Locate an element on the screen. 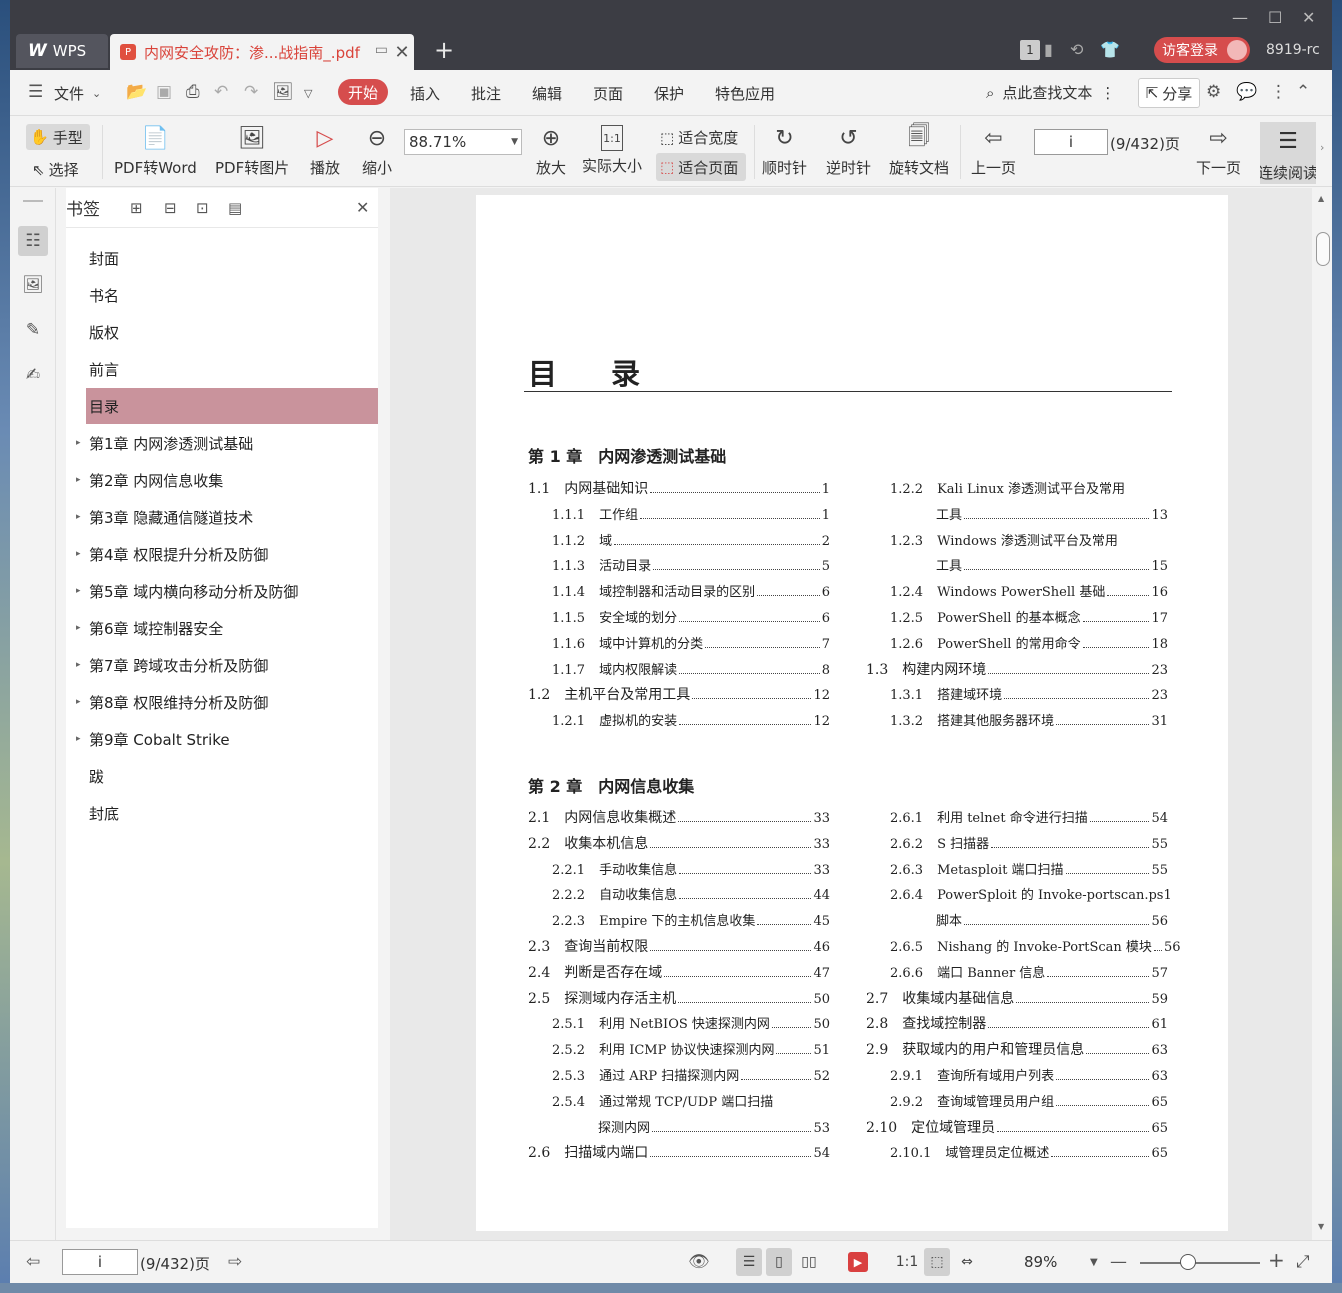  toc-entry: 1.2.4 Windows PowerShell 基础 16 is located at coordinates (1029, 590).